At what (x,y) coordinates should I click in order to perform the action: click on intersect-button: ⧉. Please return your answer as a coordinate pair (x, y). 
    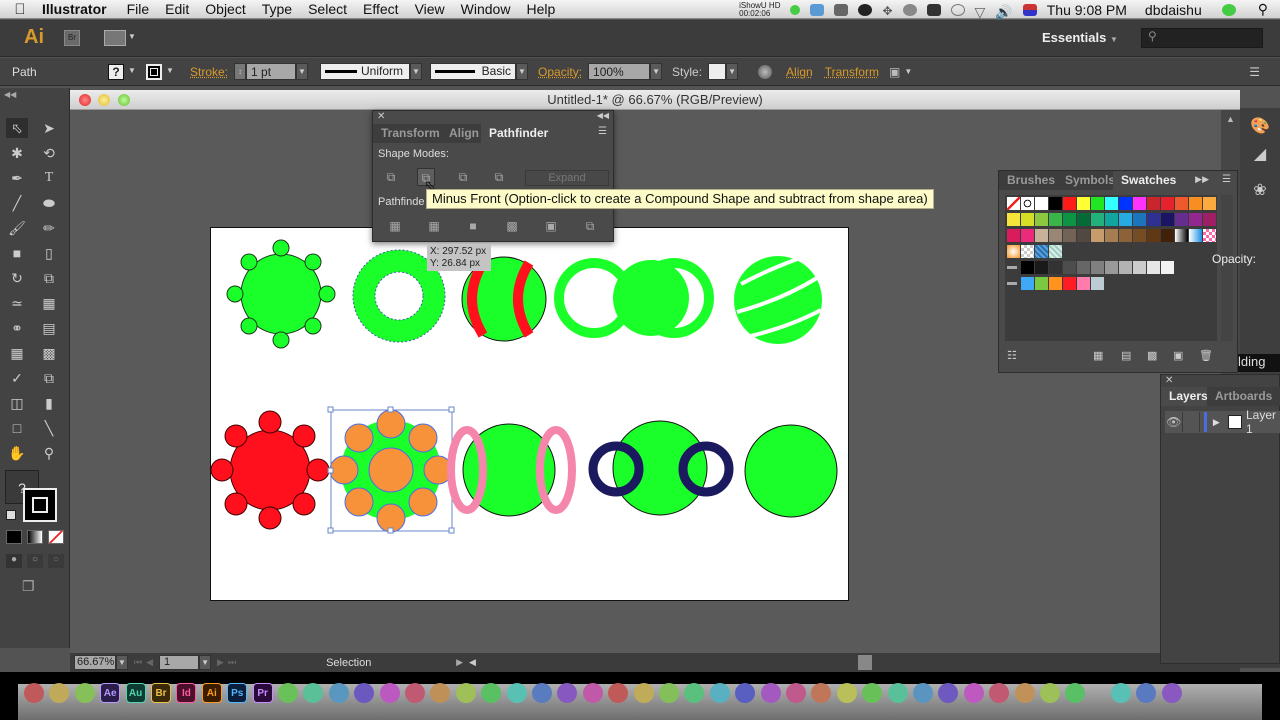
    Looking at the image, I should click on (463, 177).